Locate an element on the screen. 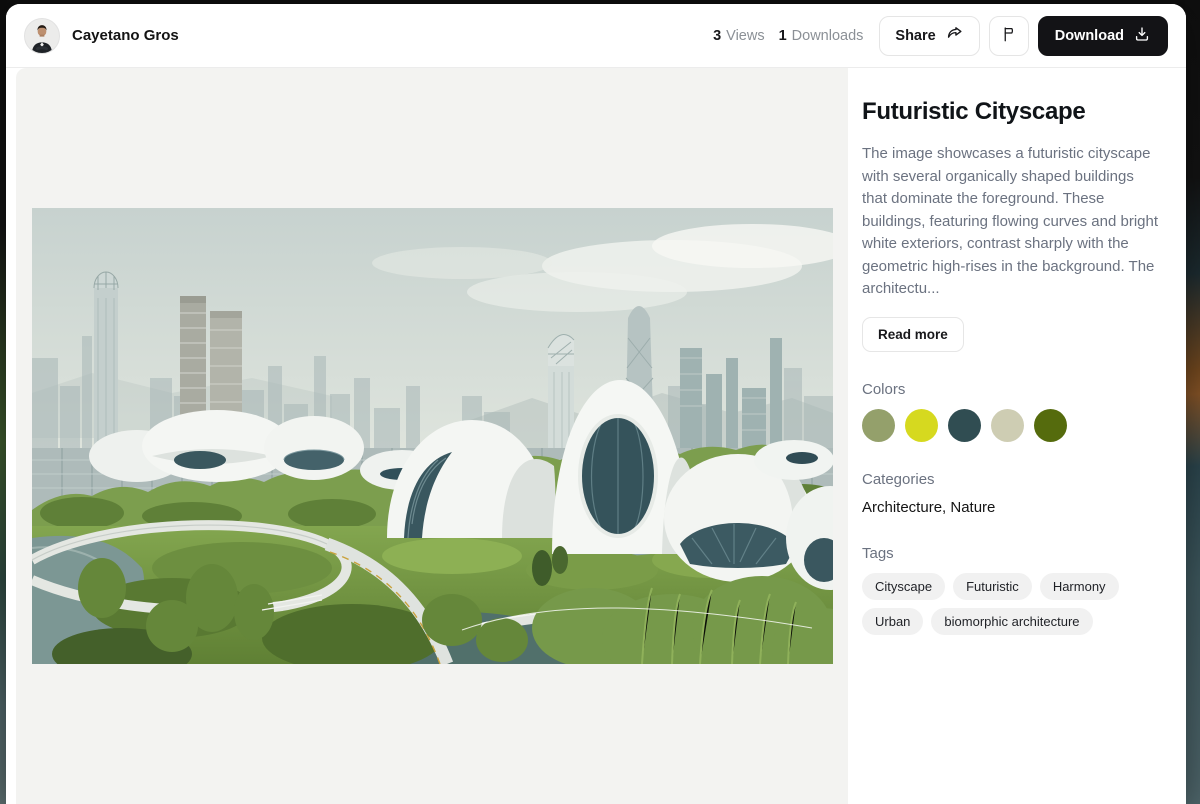 The image size is (1200, 804). share-button-label: Share is located at coordinates (915, 35).